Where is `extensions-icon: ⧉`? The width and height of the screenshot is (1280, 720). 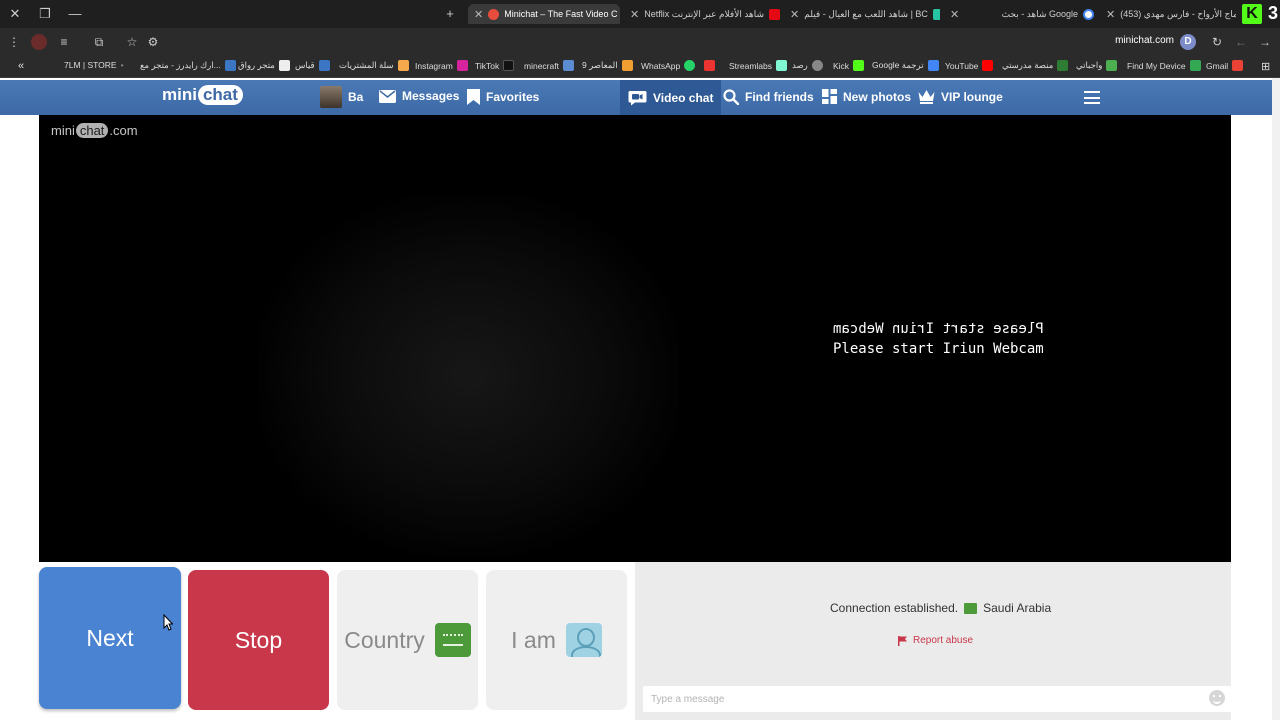 extensions-icon: ⧉ is located at coordinates (99, 42).